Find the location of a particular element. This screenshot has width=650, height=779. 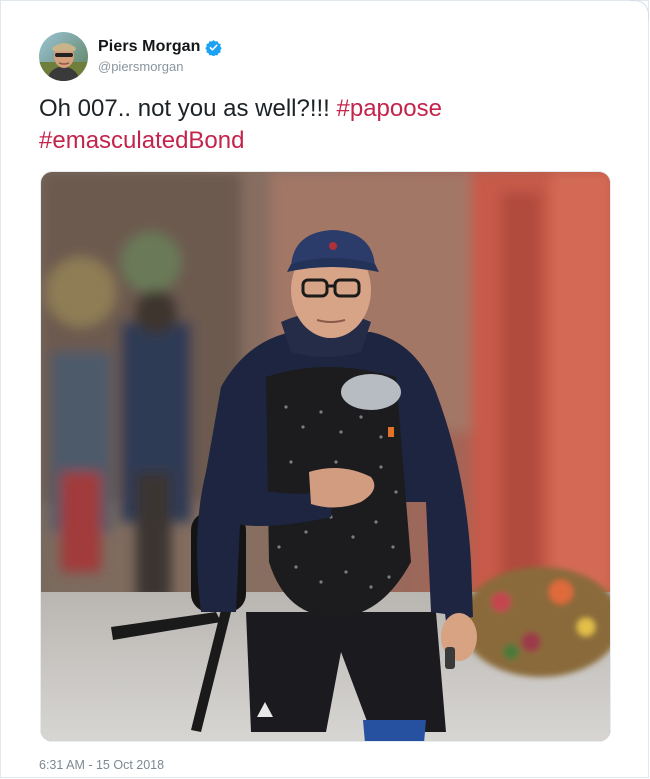

name-row: Piers Morgan is located at coordinates (160, 47).